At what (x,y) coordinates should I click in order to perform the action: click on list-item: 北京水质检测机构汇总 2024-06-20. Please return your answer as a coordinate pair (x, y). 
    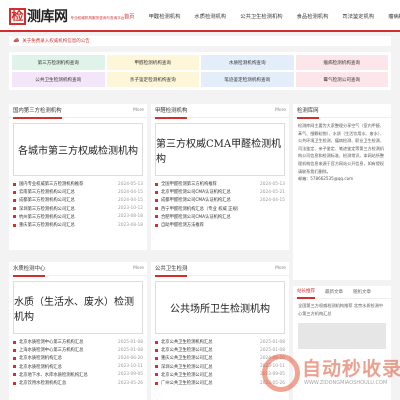
    Looking at the image, I should click on (78, 358).